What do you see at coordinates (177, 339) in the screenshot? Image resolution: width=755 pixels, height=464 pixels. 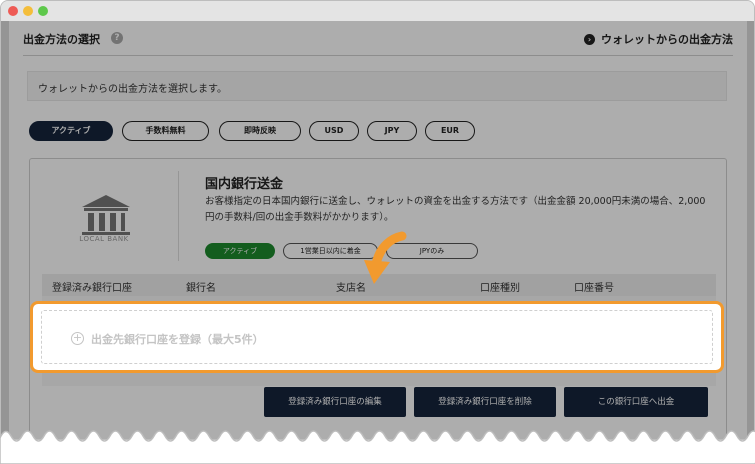 I see `add-account-label: 出金先銀行口座を登録（最大5件）` at bounding box center [177, 339].